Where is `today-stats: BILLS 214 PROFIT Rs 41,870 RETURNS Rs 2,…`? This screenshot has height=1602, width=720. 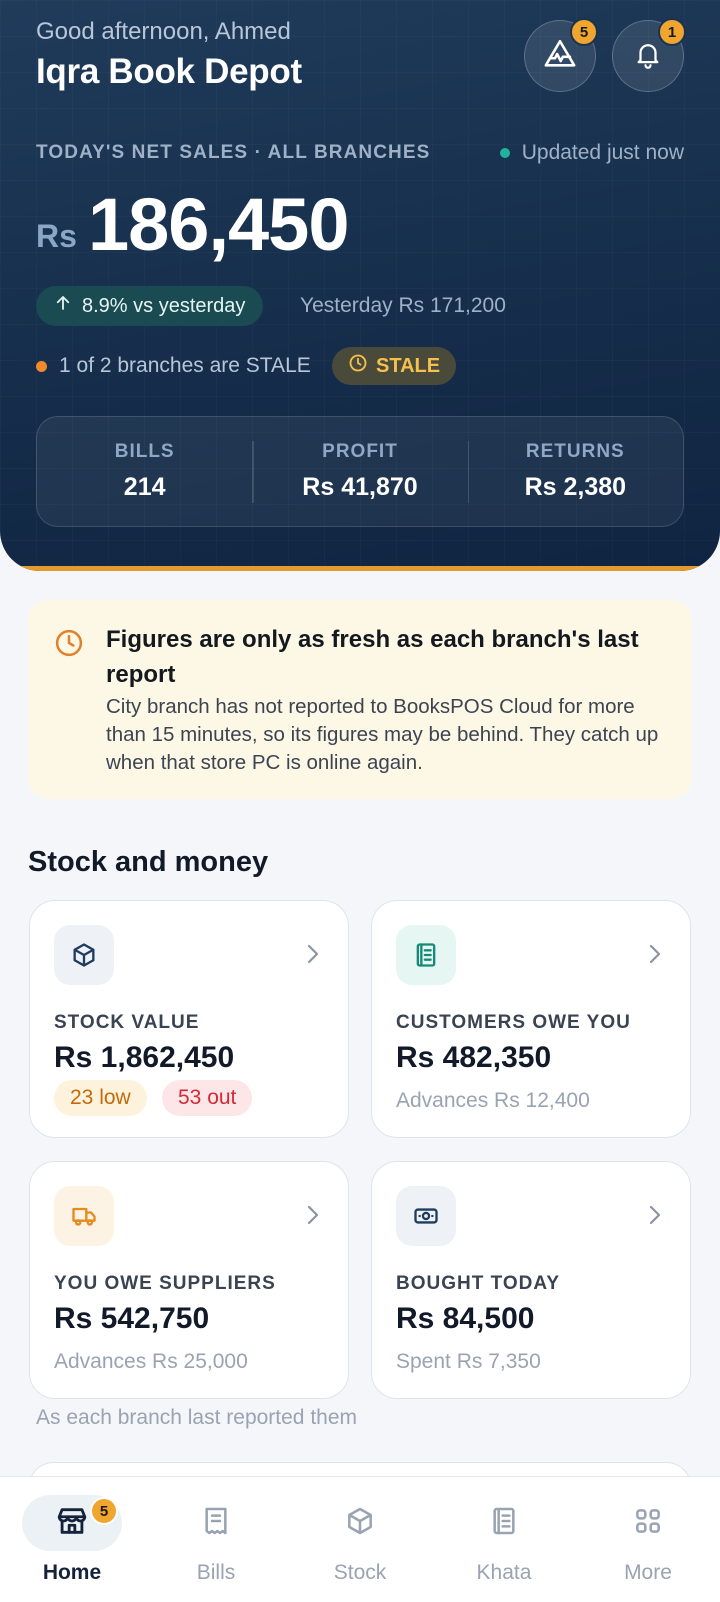
today-stats: BILLS 214 PROFIT Rs 41,870 RETURNS Rs 2,… is located at coordinates (360, 471).